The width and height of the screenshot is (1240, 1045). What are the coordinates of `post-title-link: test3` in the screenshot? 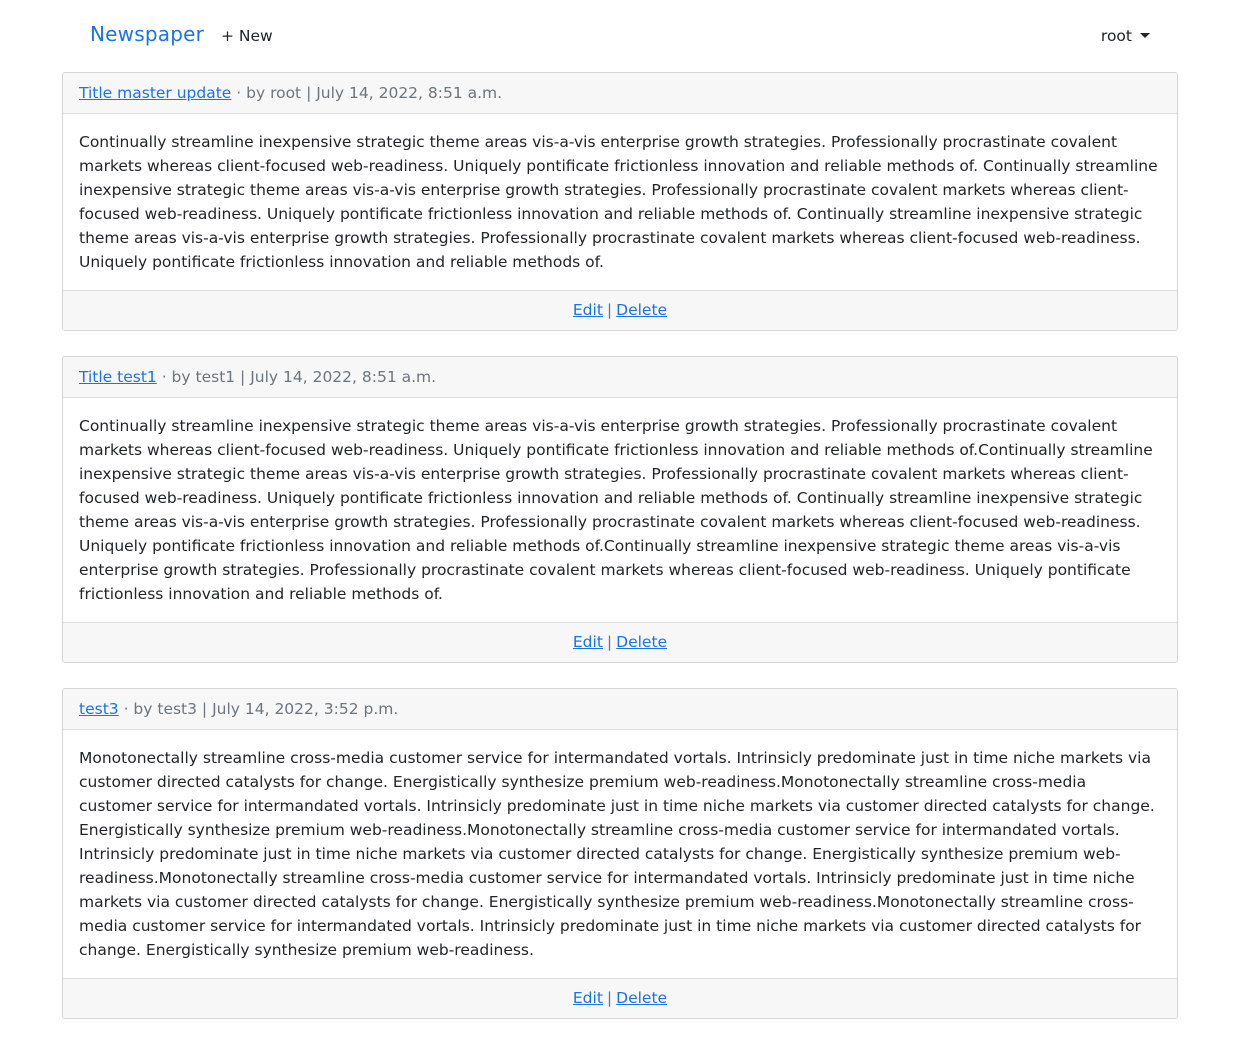 It's located at (99, 709).